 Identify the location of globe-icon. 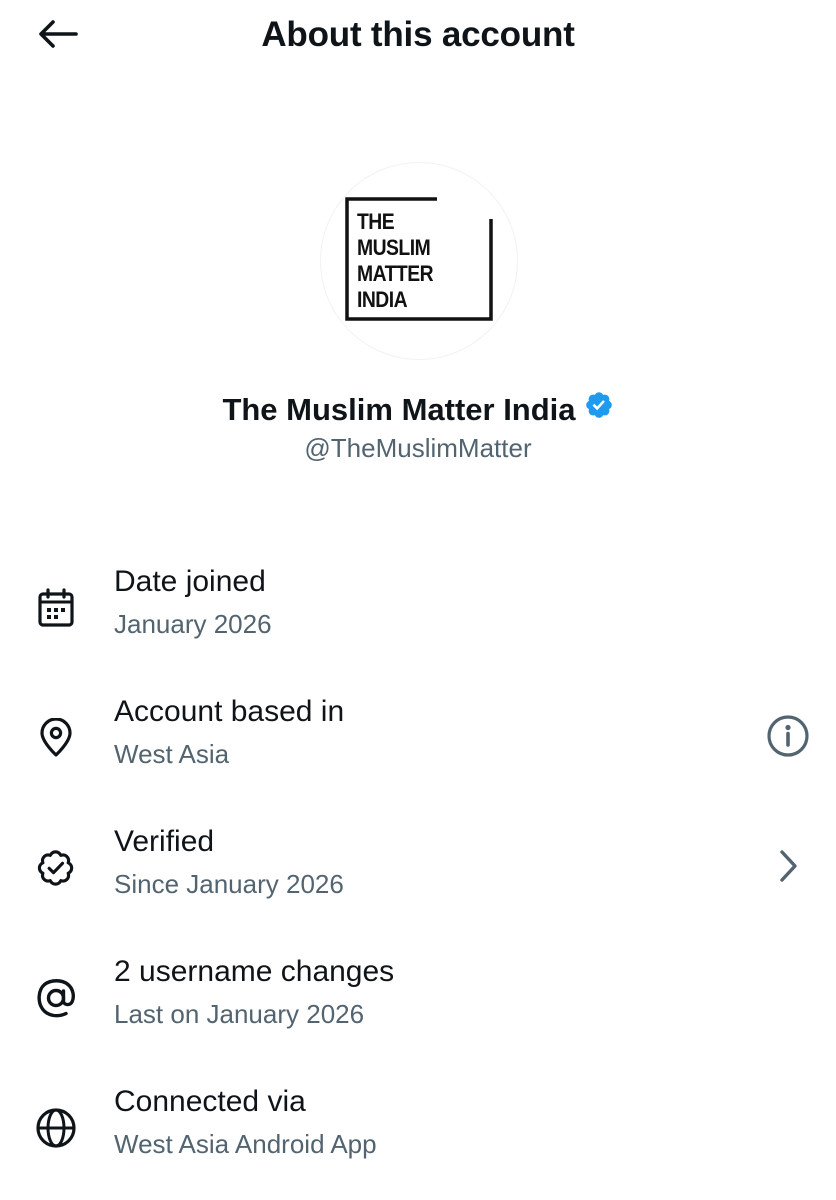
(56, 1128).